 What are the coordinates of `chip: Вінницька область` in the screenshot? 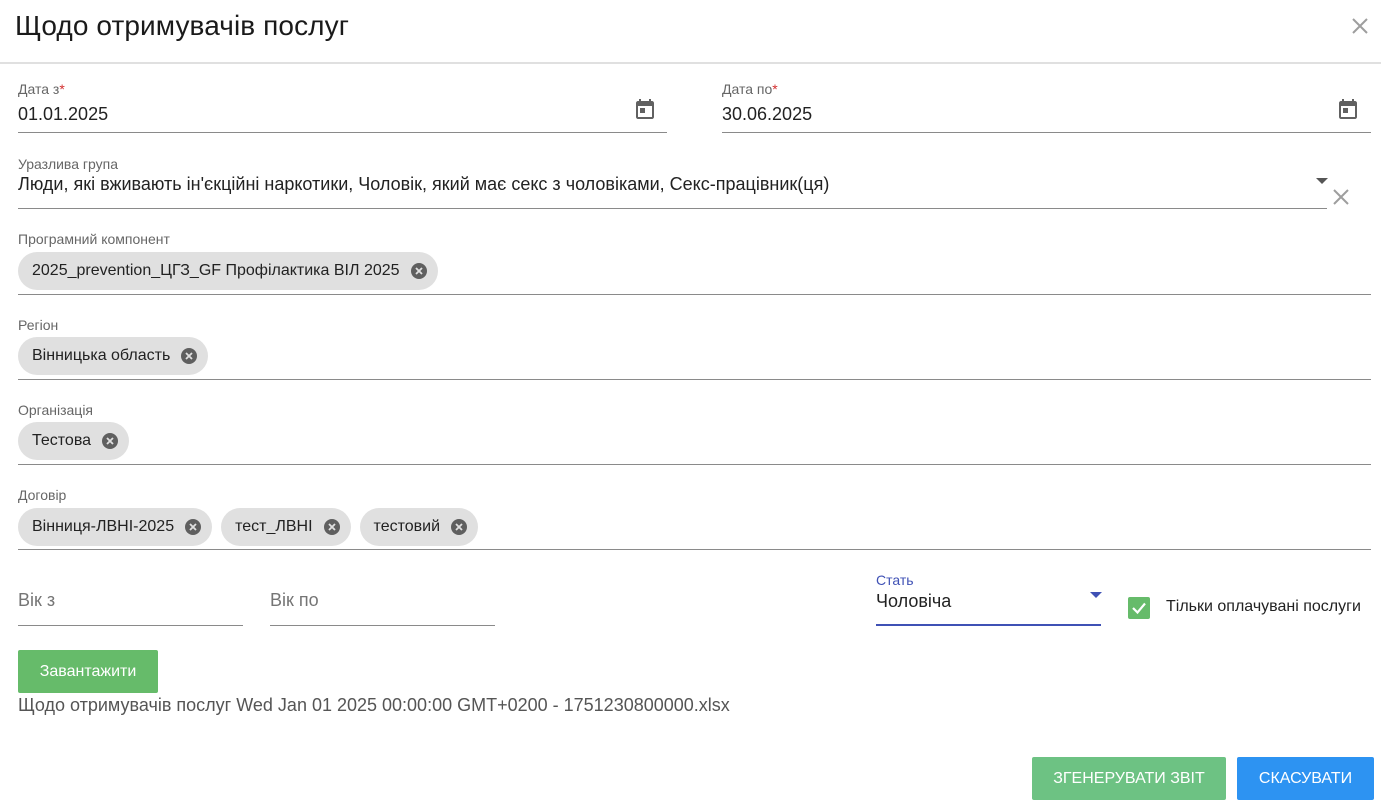 It's located at (113, 356).